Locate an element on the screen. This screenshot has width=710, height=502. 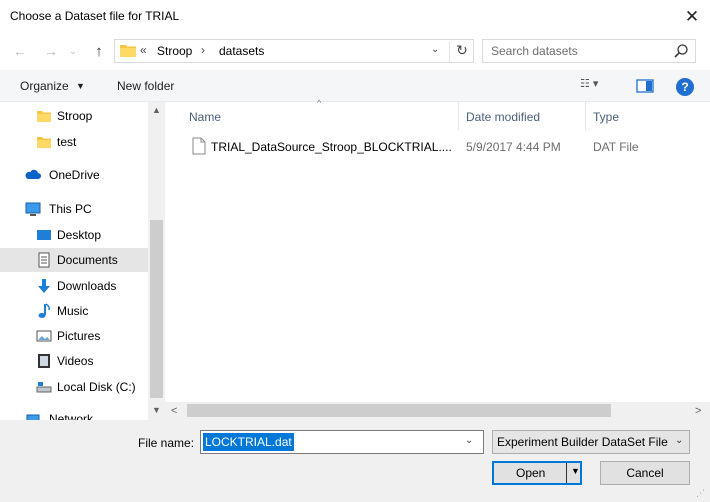
open-dropdown-icon: ▼ is located at coordinates (575, 471).